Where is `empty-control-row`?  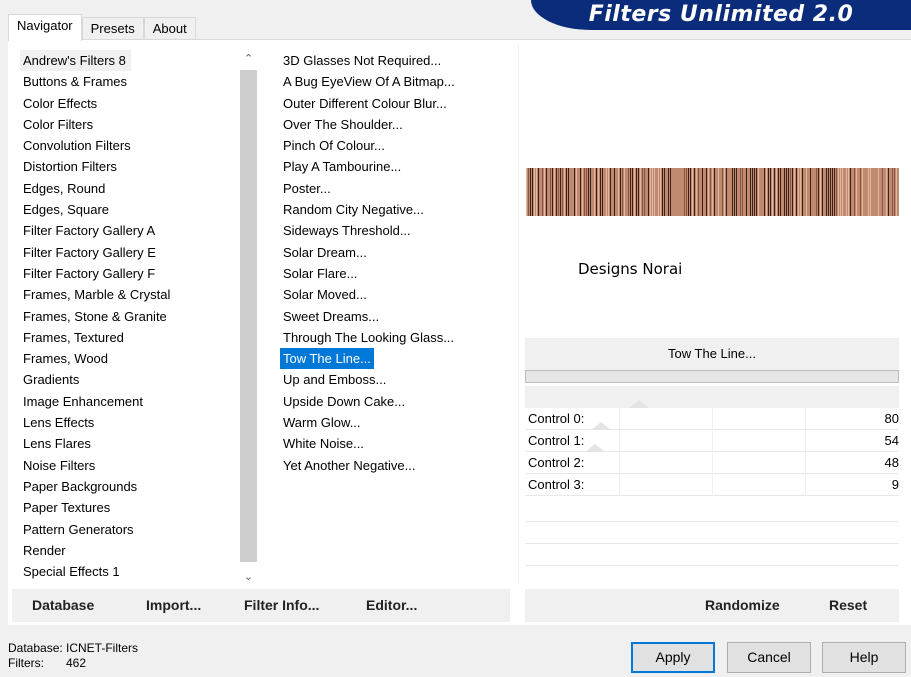 empty-control-row is located at coordinates (712, 555).